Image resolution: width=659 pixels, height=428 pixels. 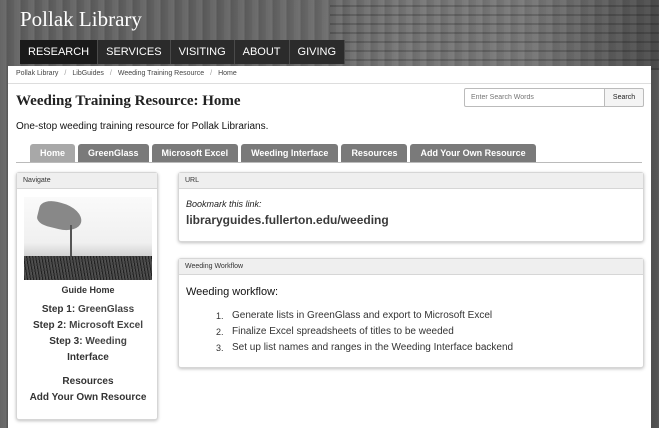 I want to click on list-number: 2., so click(x=220, y=332).